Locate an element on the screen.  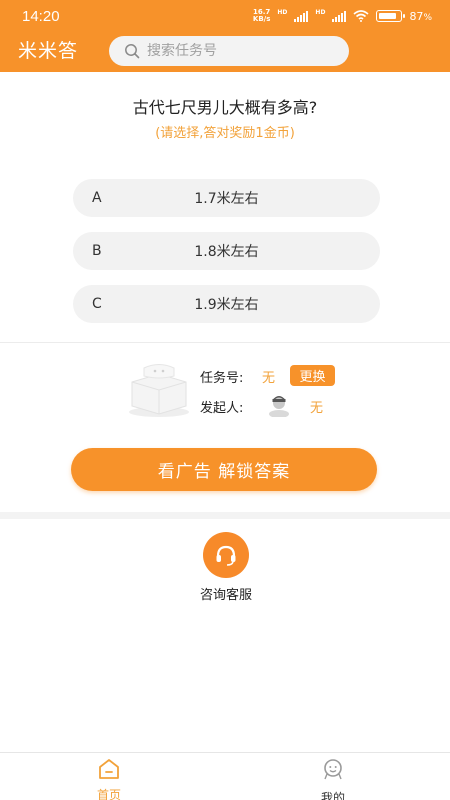
headset-icon is located at coordinates (226, 555).